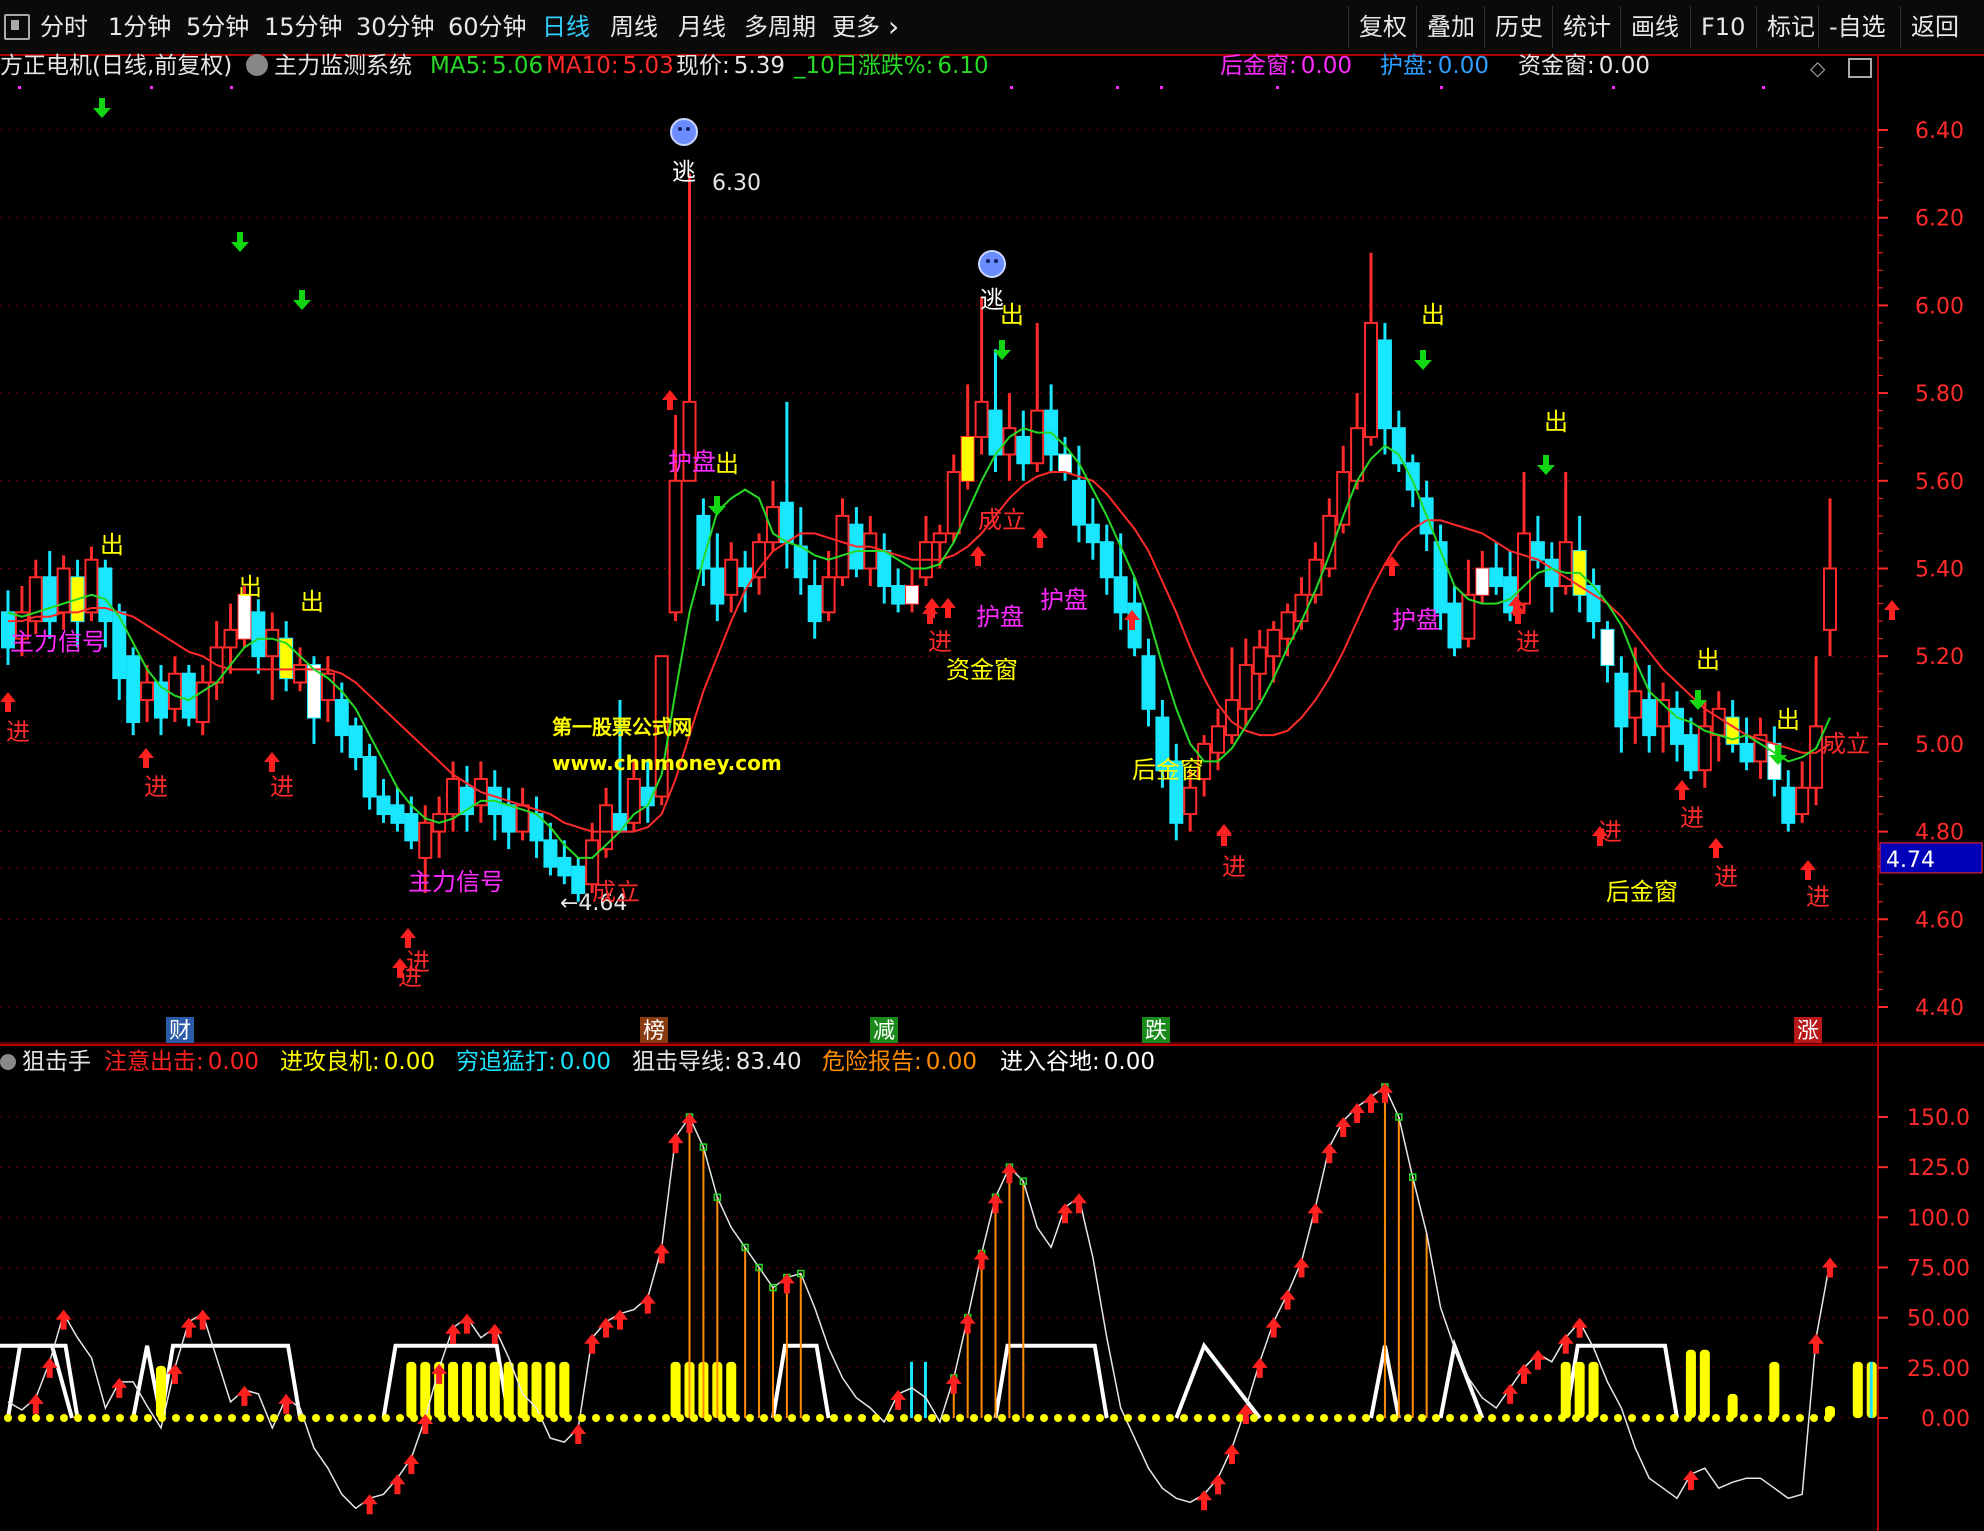 The height and width of the screenshot is (1531, 1984). What do you see at coordinates (1939, 920) in the screenshot?
I see `price-tick-label: 4.60` at bounding box center [1939, 920].